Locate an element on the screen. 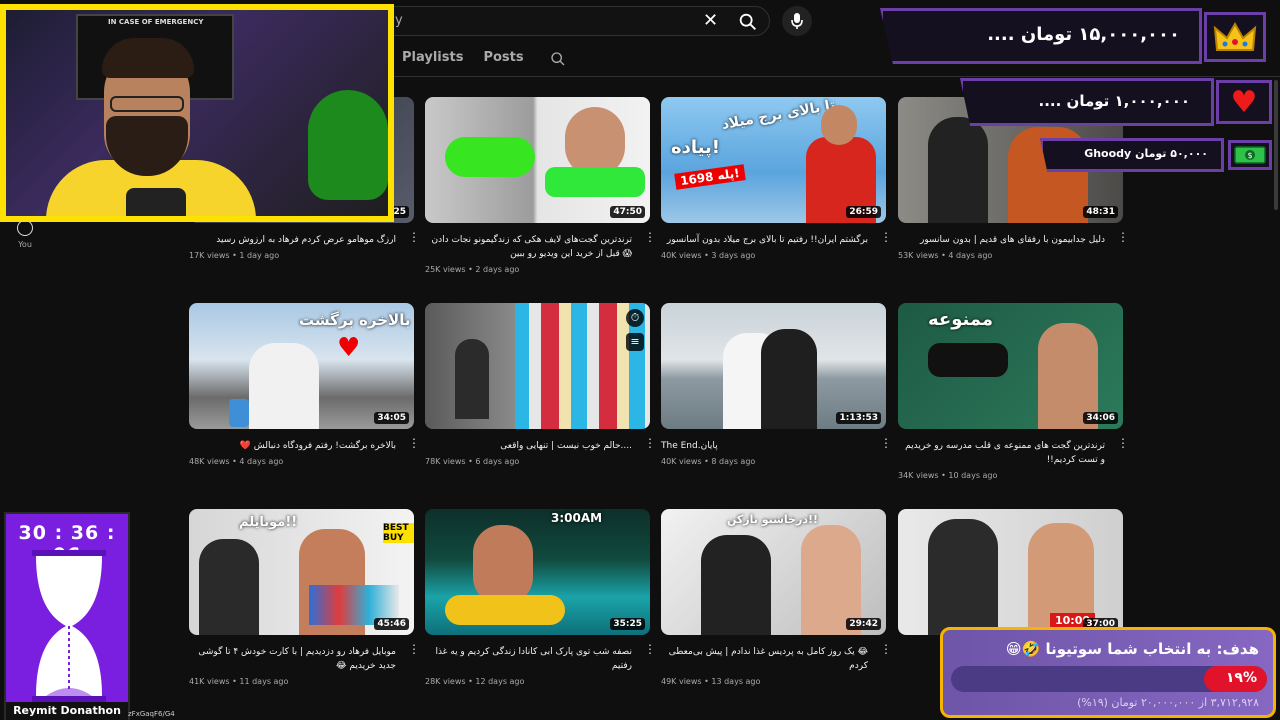 Image resolution: width=1280 pixels, height=720 pixels. third-donation-banner: ۵۰,۰۰۰ تومان Ghoody is located at coordinates (1132, 155).